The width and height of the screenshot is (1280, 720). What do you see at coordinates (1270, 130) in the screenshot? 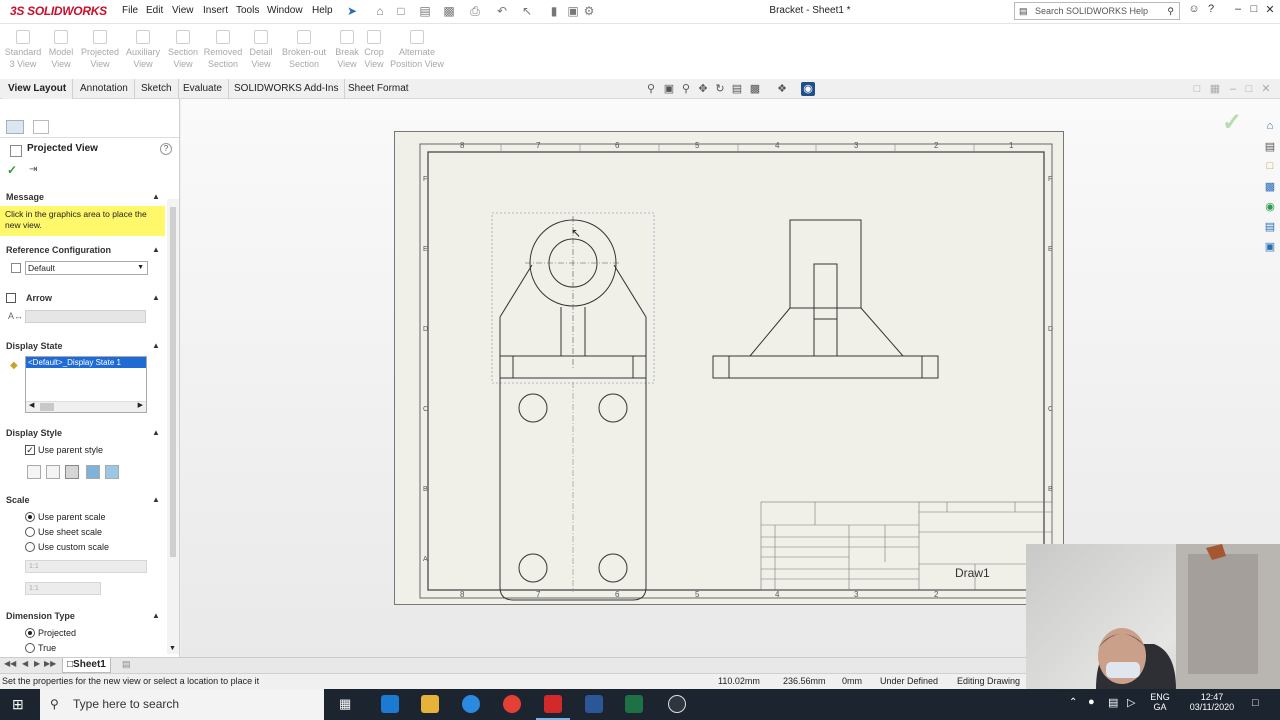
I see `solidworks-resources-icon: ⌂` at bounding box center [1270, 130].